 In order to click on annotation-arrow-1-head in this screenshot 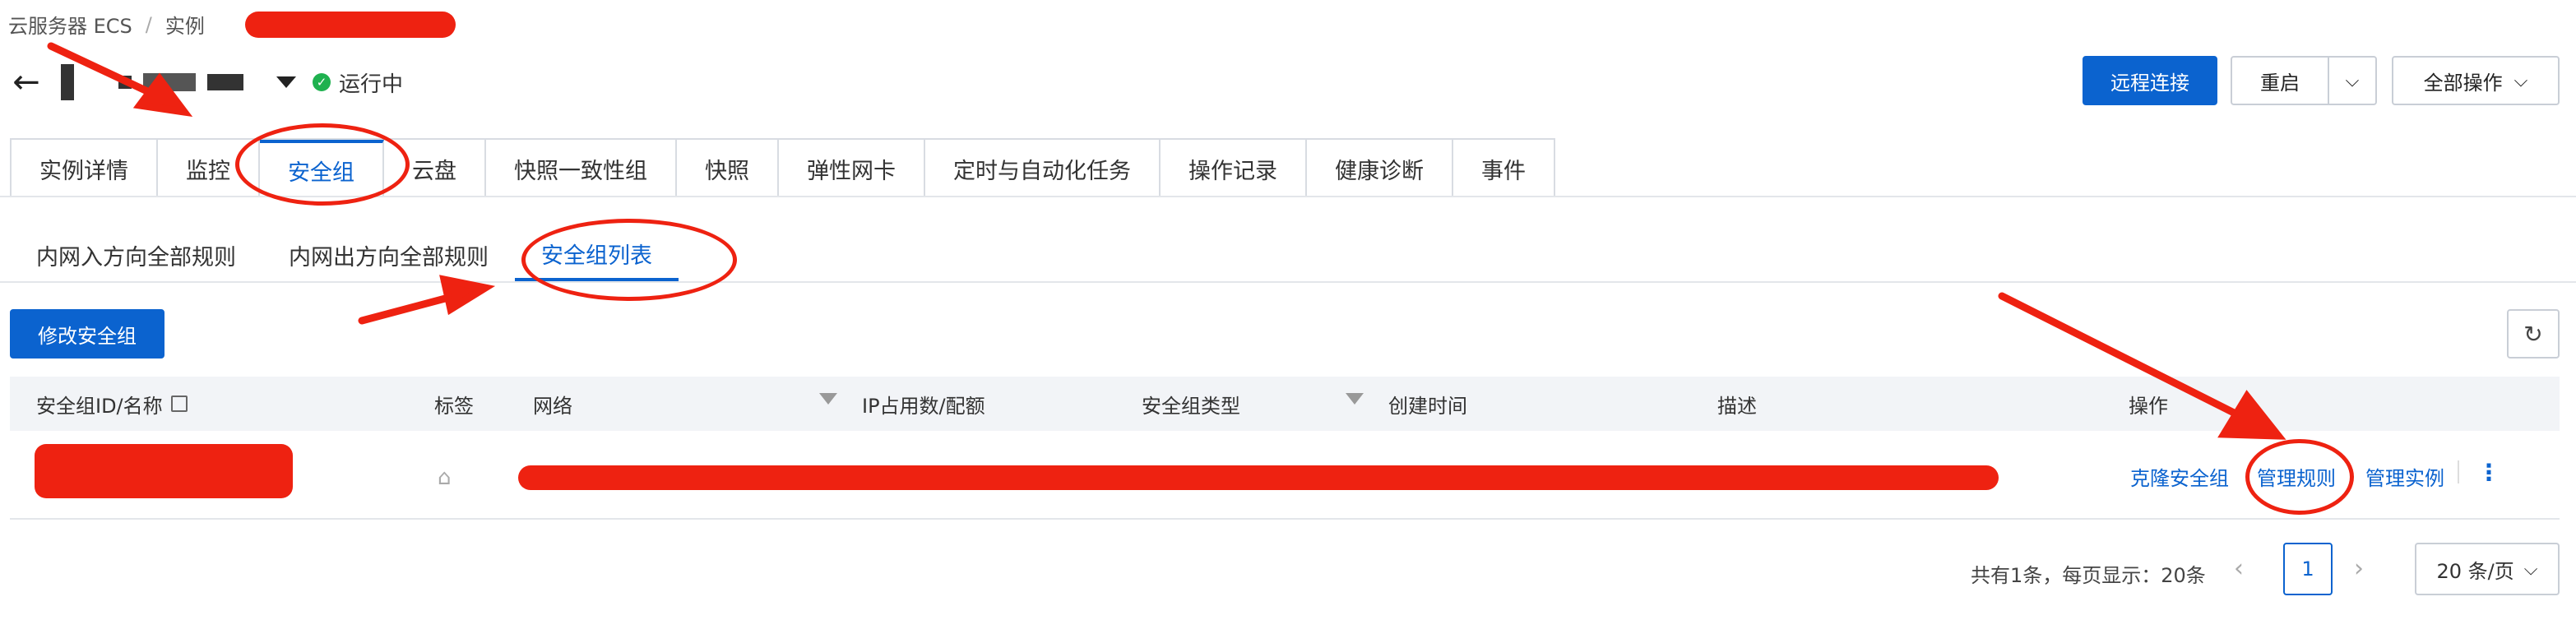, I will do `click(163, 95)`.